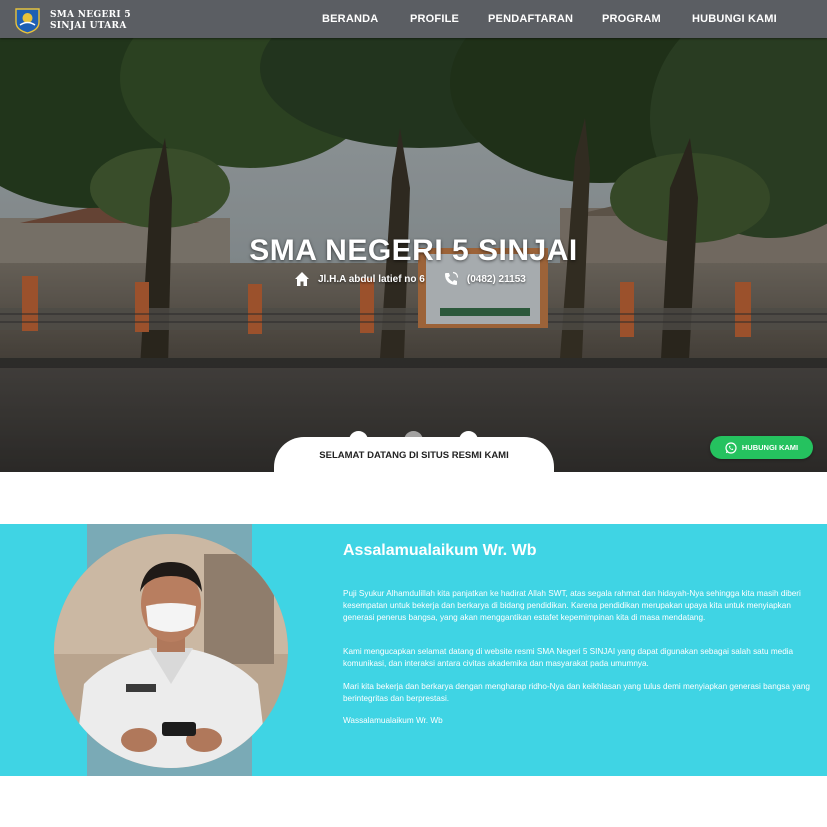 This screenshot has width=827, height=827. Describe the element at coordinates (350, 19) in the screenshot. I see `nav-beranda: BERANDA` at that location.